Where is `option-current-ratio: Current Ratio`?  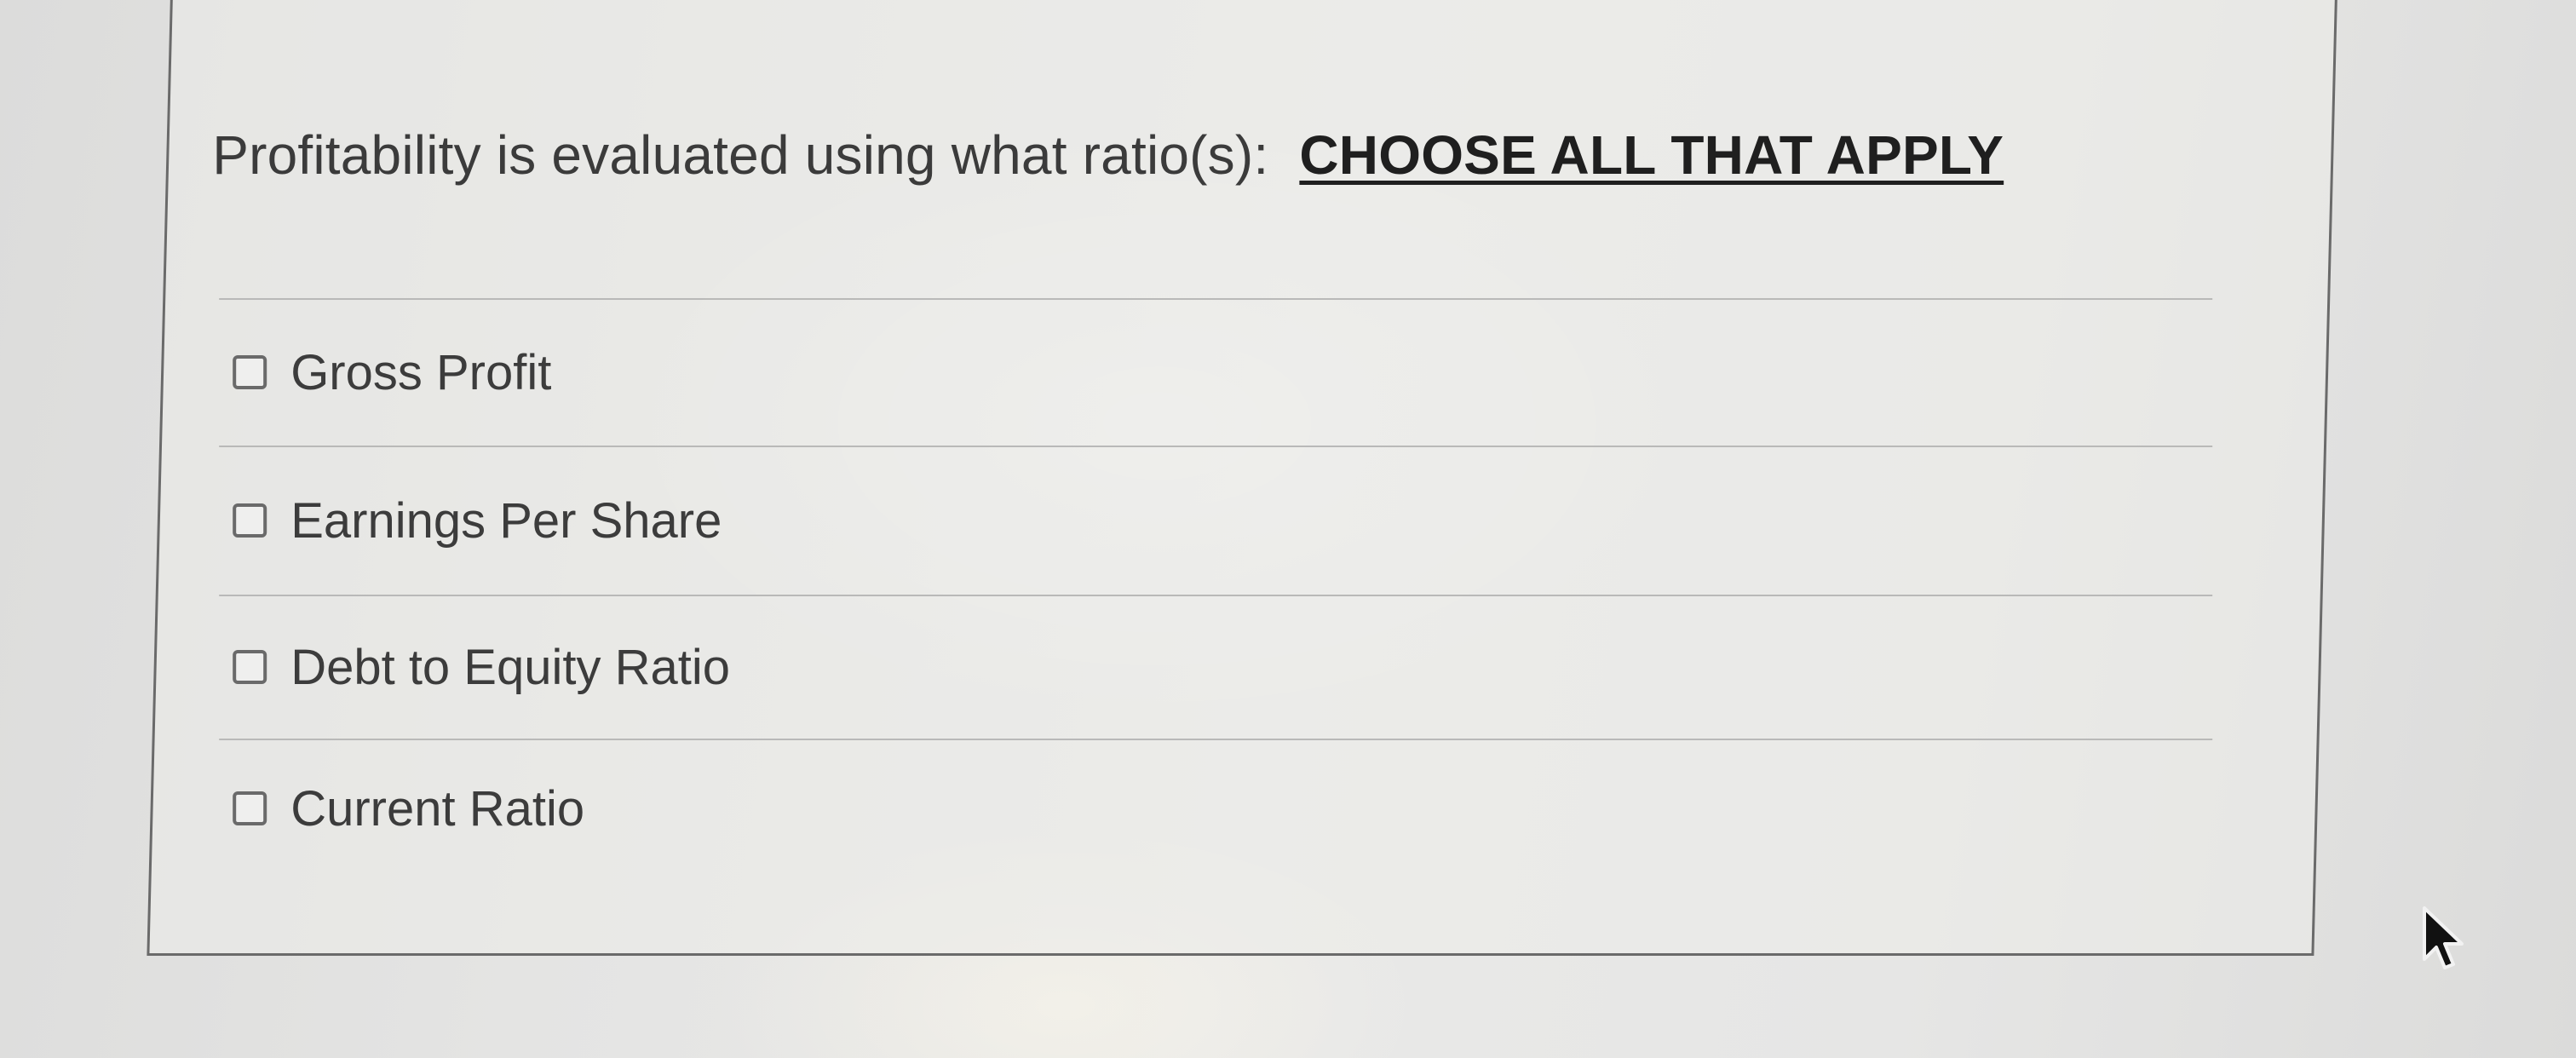
option-current-ratio: Current Ratio is located at coordinates (409, 808).